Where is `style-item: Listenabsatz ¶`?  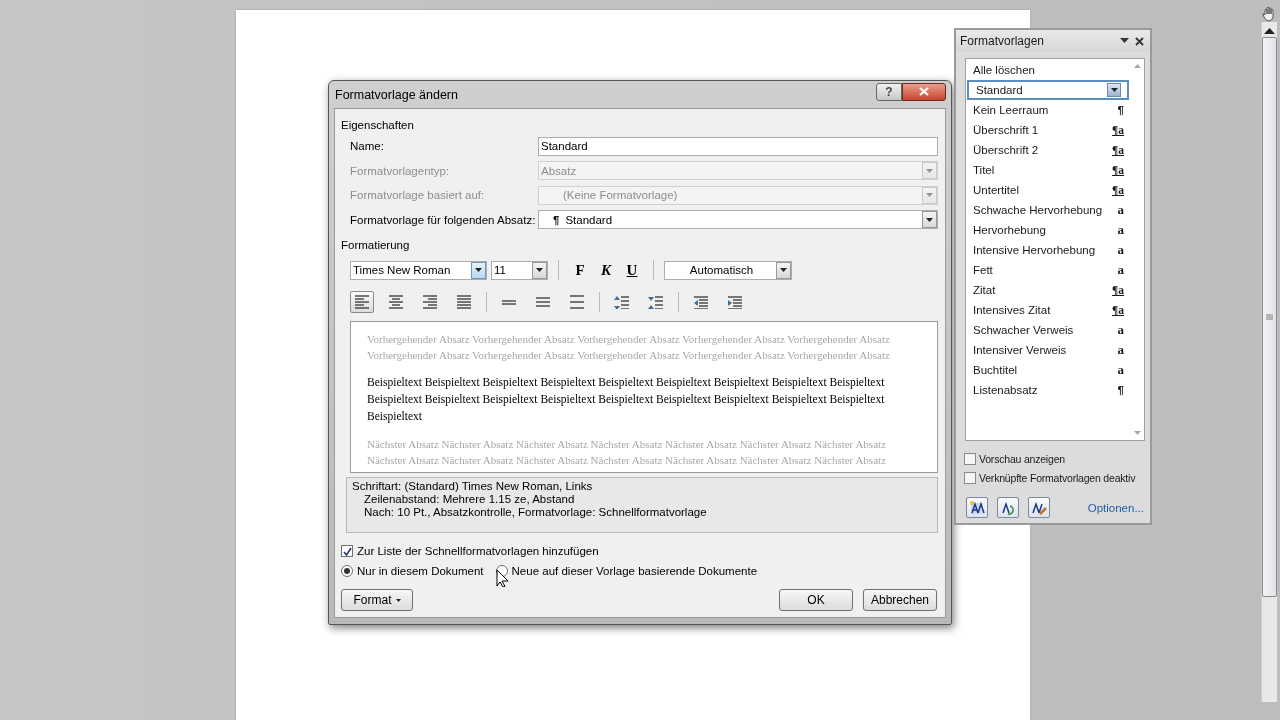 style-item: Listenabsatz ¶ is located at coordinates (1048, 390).